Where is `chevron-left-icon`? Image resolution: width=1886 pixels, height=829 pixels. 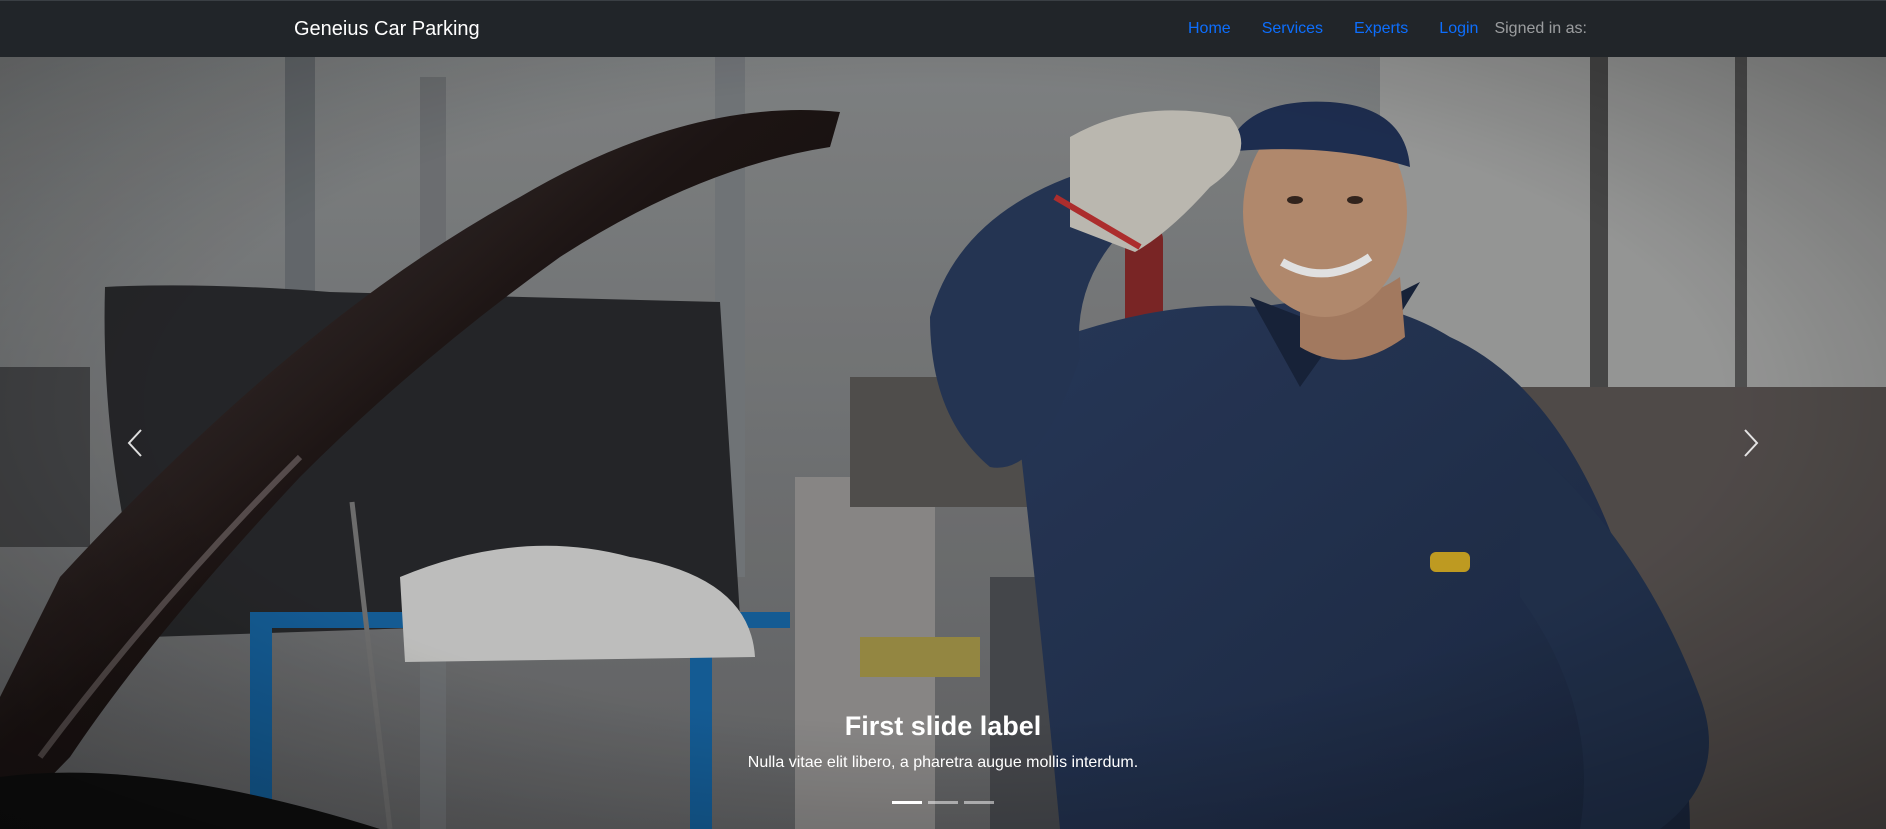 chevron-left-icon is located at coordinates (134, 443).